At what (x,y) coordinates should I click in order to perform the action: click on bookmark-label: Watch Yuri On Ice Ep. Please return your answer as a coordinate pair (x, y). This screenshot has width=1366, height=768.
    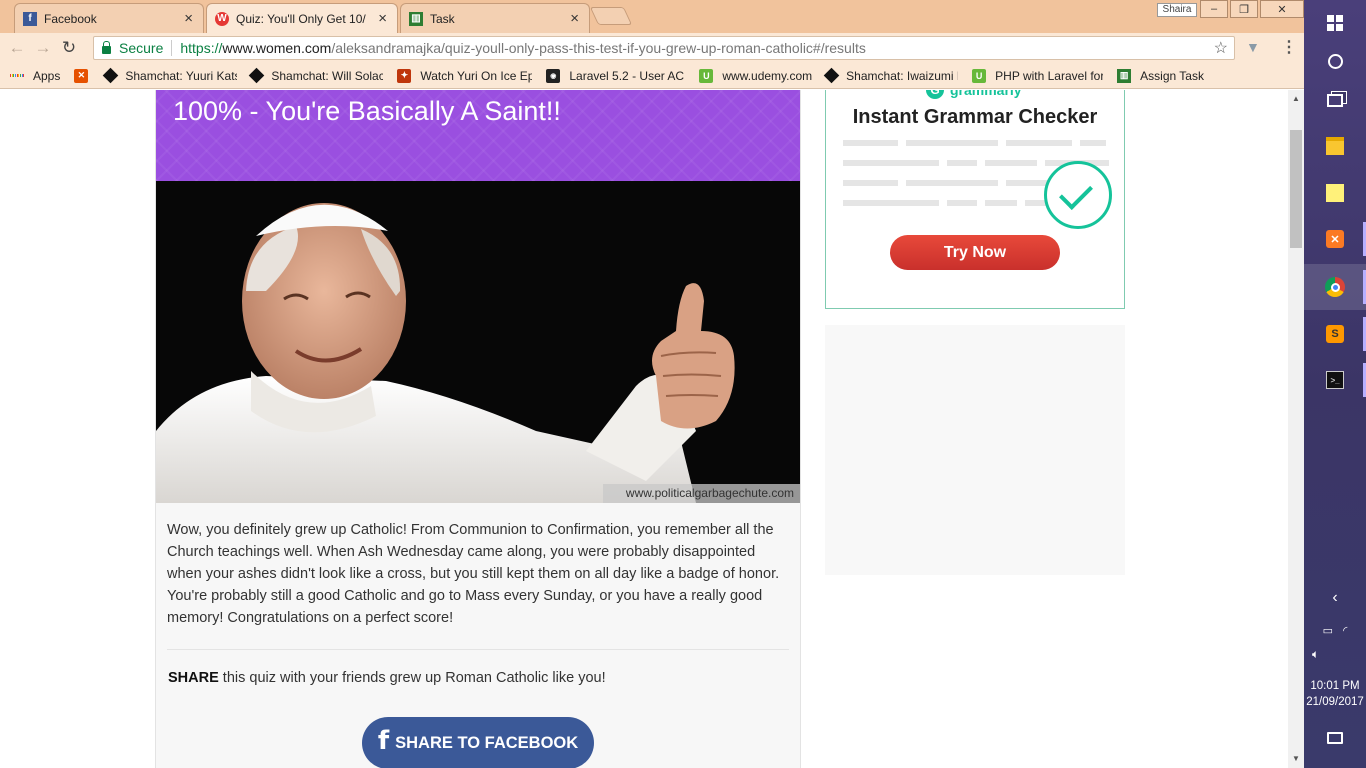
    Looking at the image, I should click on (476, 75).